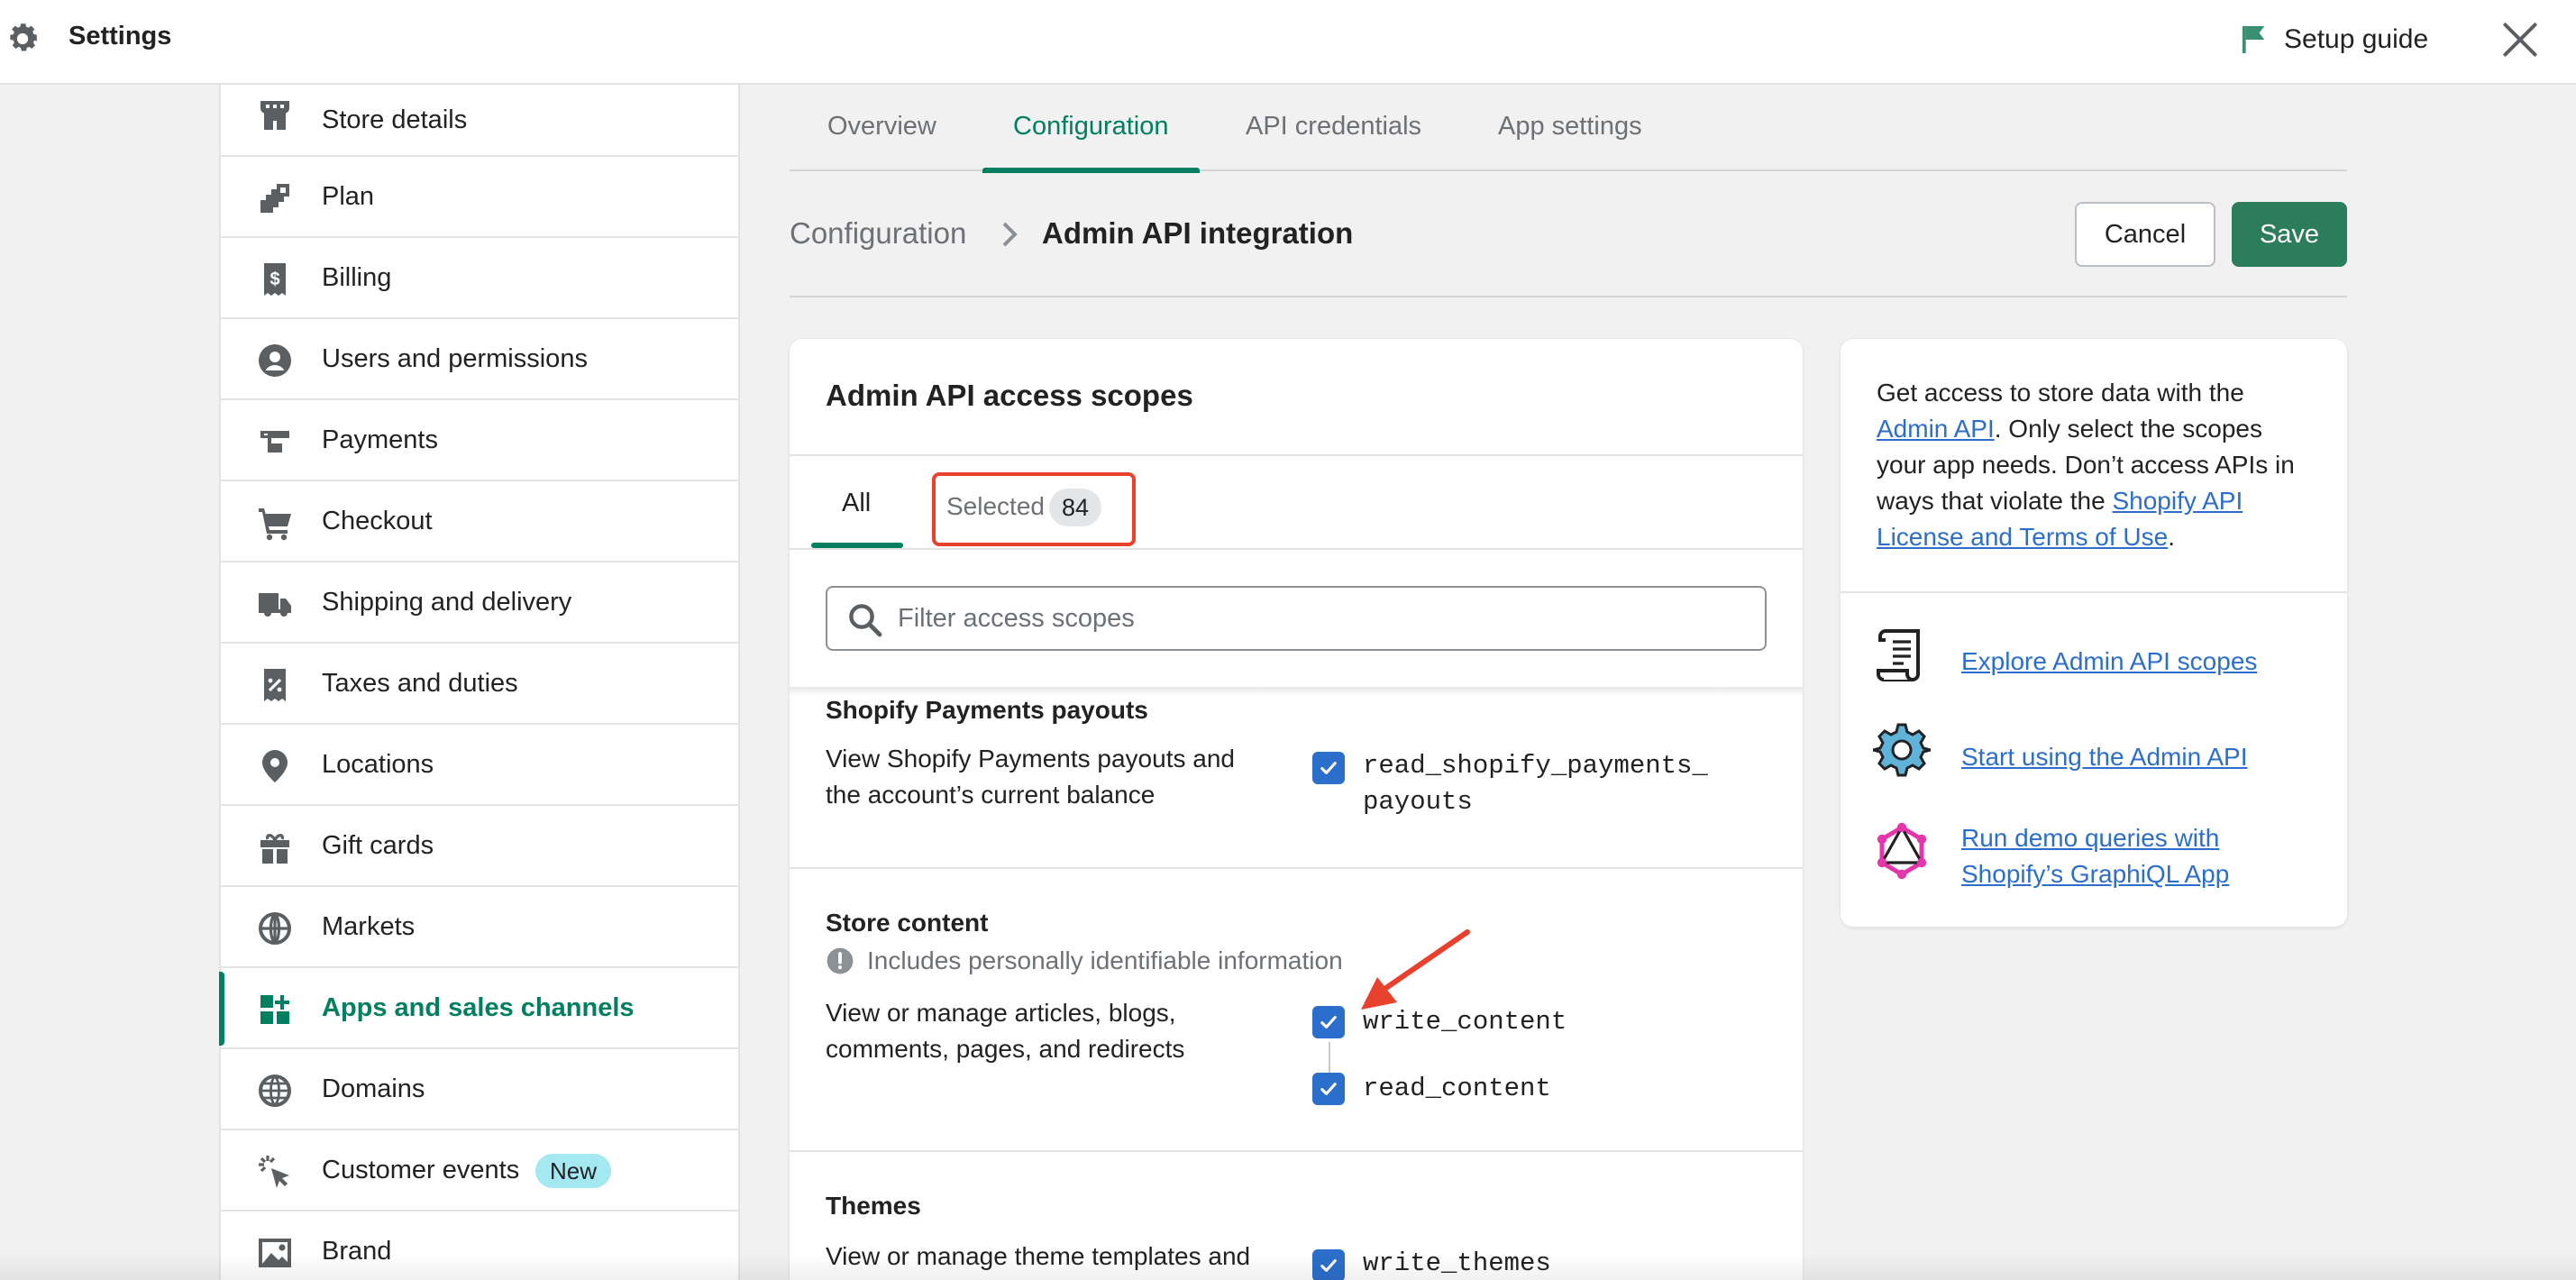 This screenshot has width=2576, height=1280. Describe the element at coordinates (275, 524) in the screenshot. I see `cart-icon` at that location.